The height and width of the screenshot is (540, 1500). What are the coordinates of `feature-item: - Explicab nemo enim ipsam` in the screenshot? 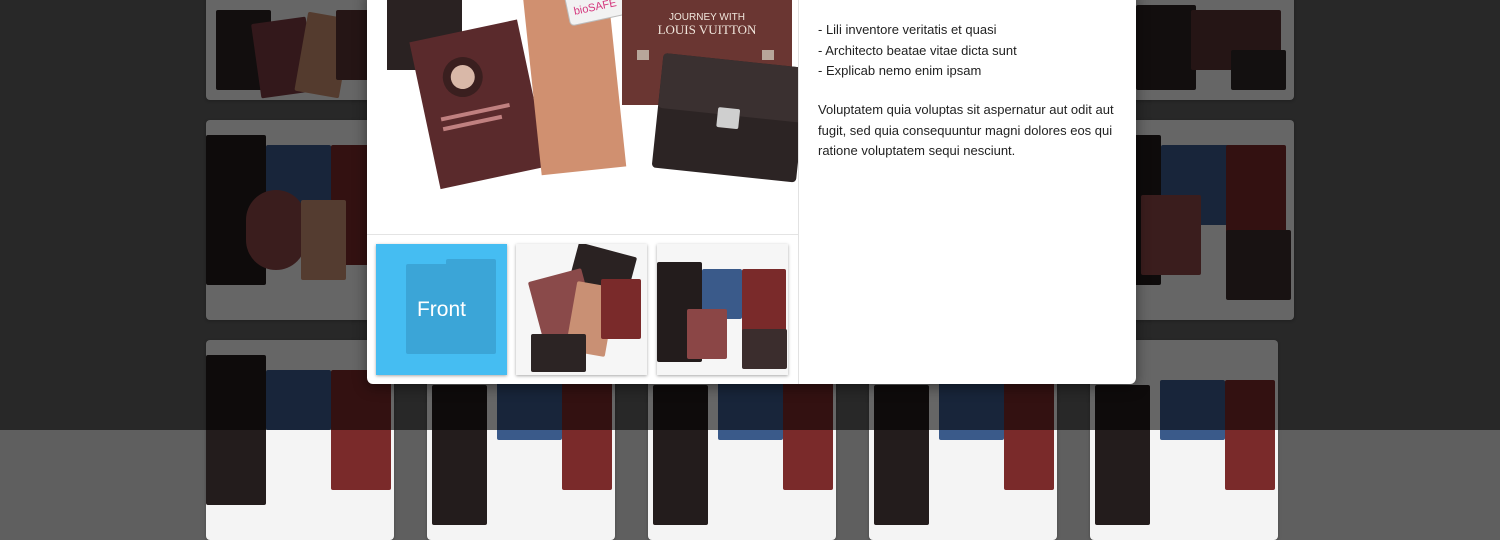 It's located at (900, 70).